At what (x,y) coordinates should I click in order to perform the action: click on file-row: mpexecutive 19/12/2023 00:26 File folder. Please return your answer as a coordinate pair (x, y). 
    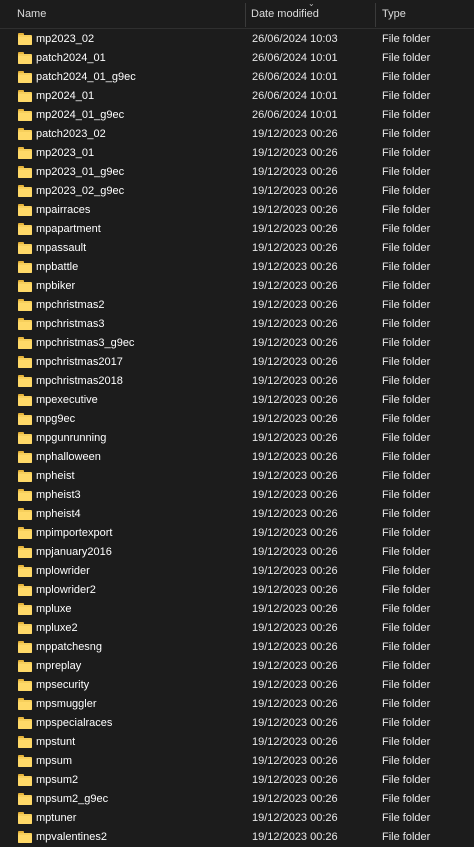
    Looking at the image, I should click on (237, 400).